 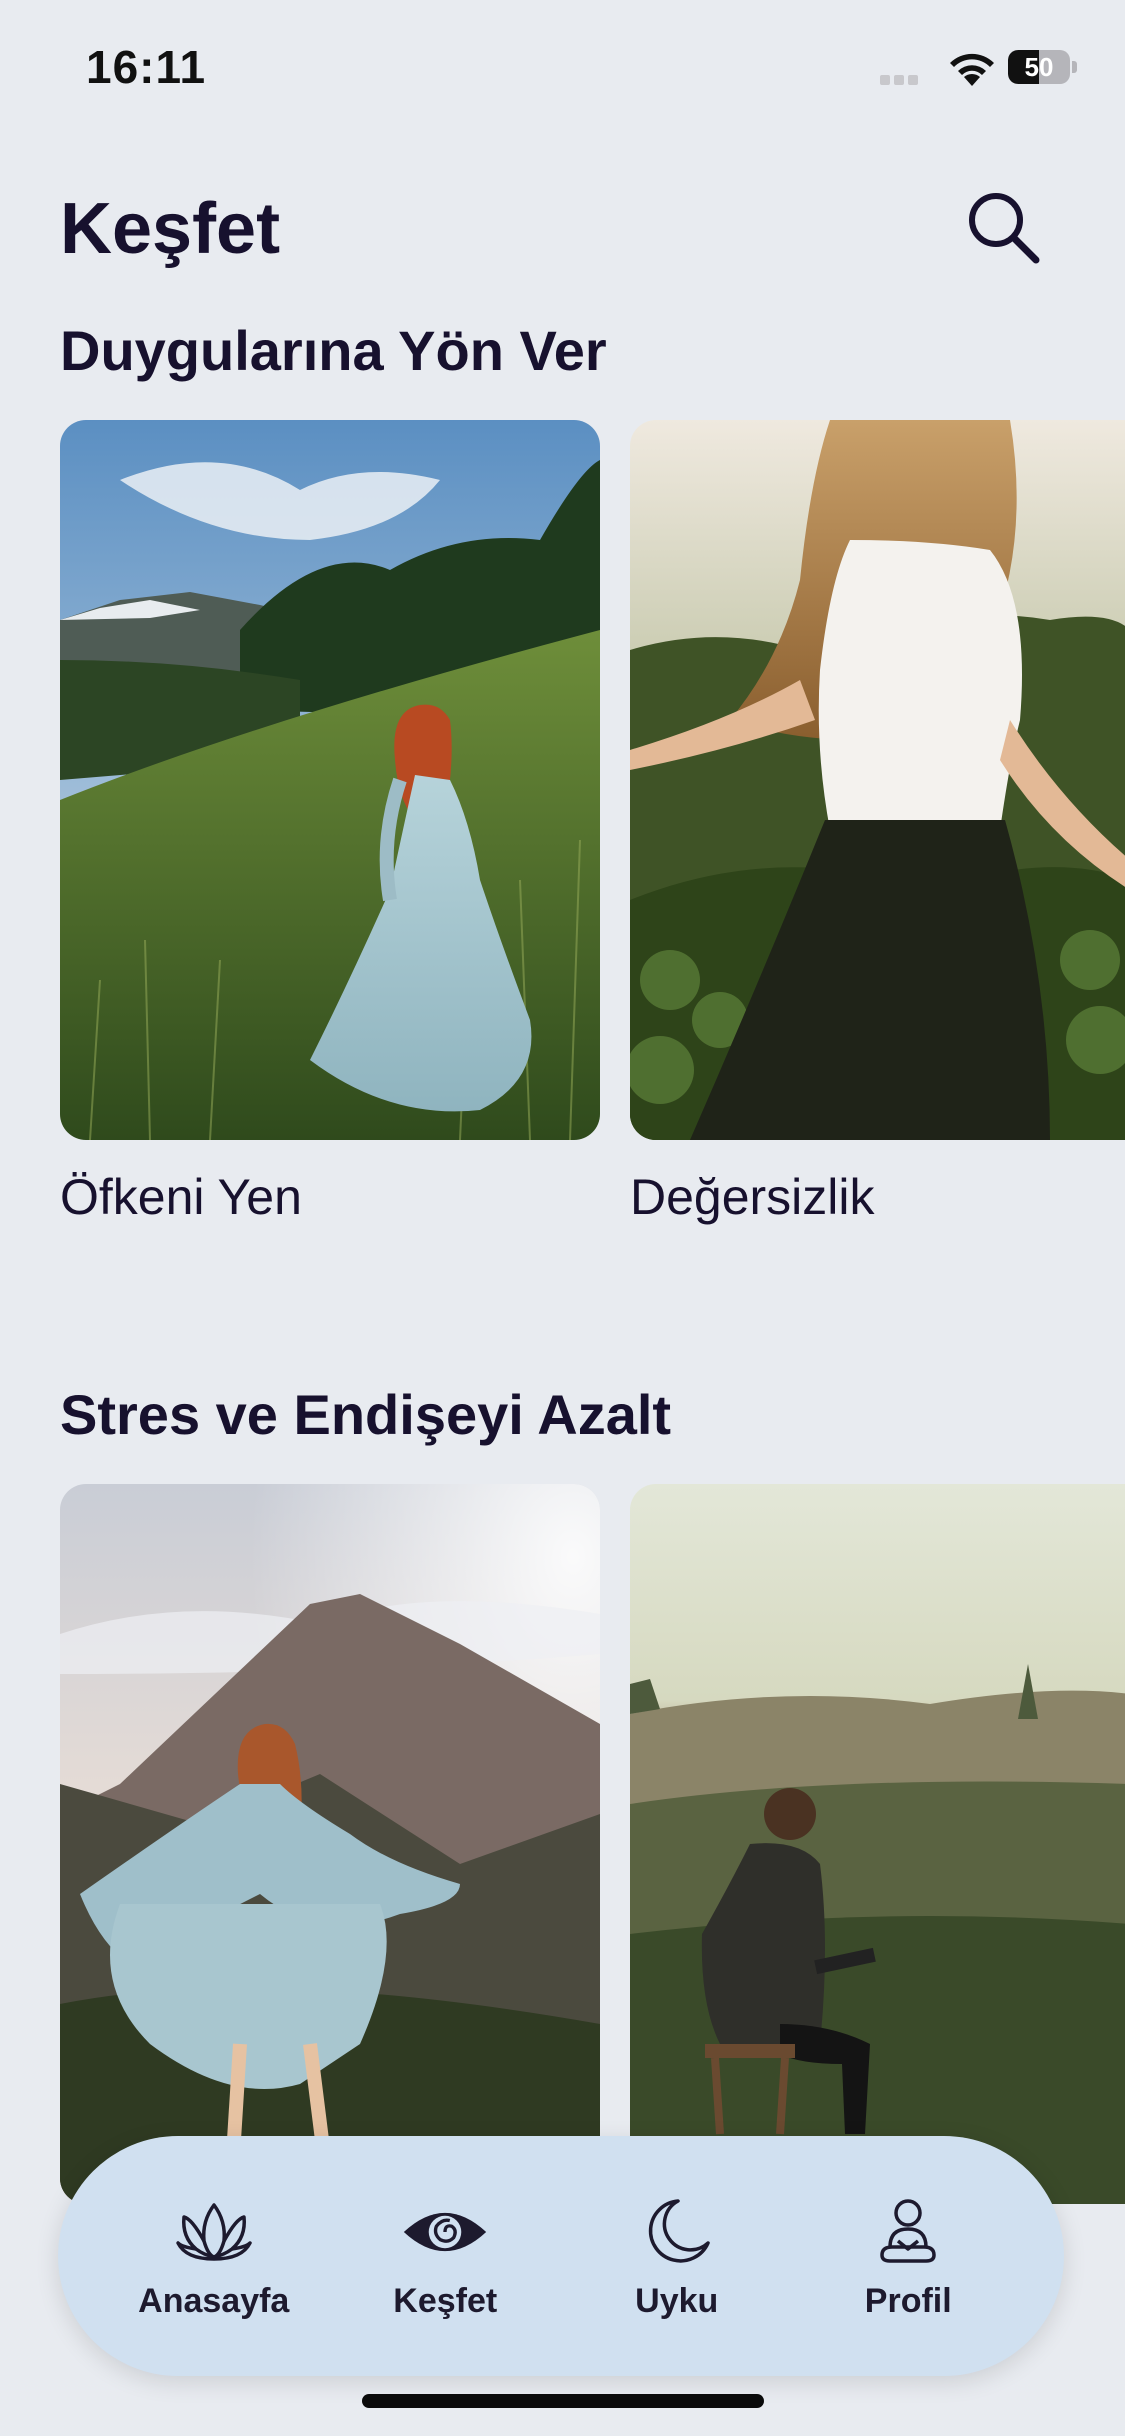 I want to click on card-anger, so click(x=330, y=780).